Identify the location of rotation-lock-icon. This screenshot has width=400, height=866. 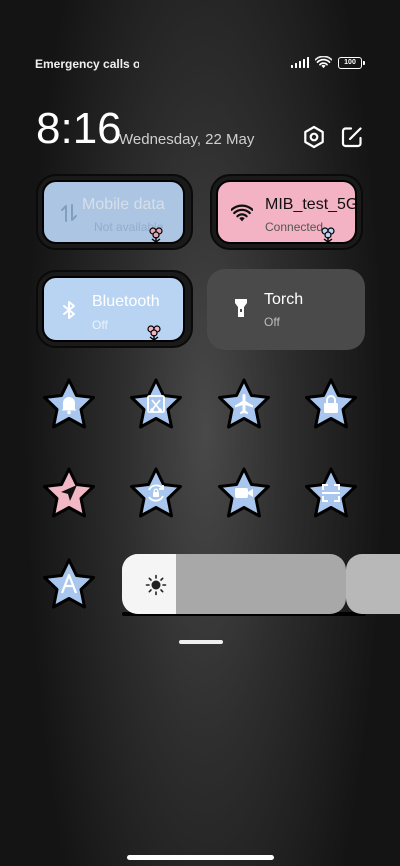
(156, 493).